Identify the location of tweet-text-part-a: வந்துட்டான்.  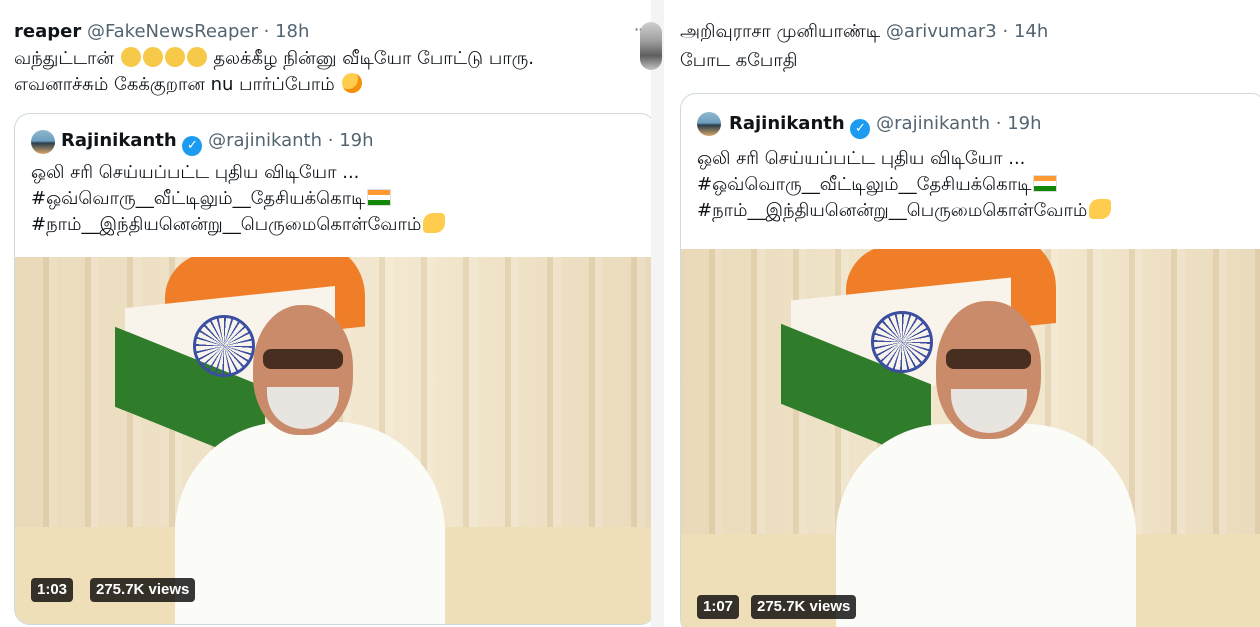
(64, 58).